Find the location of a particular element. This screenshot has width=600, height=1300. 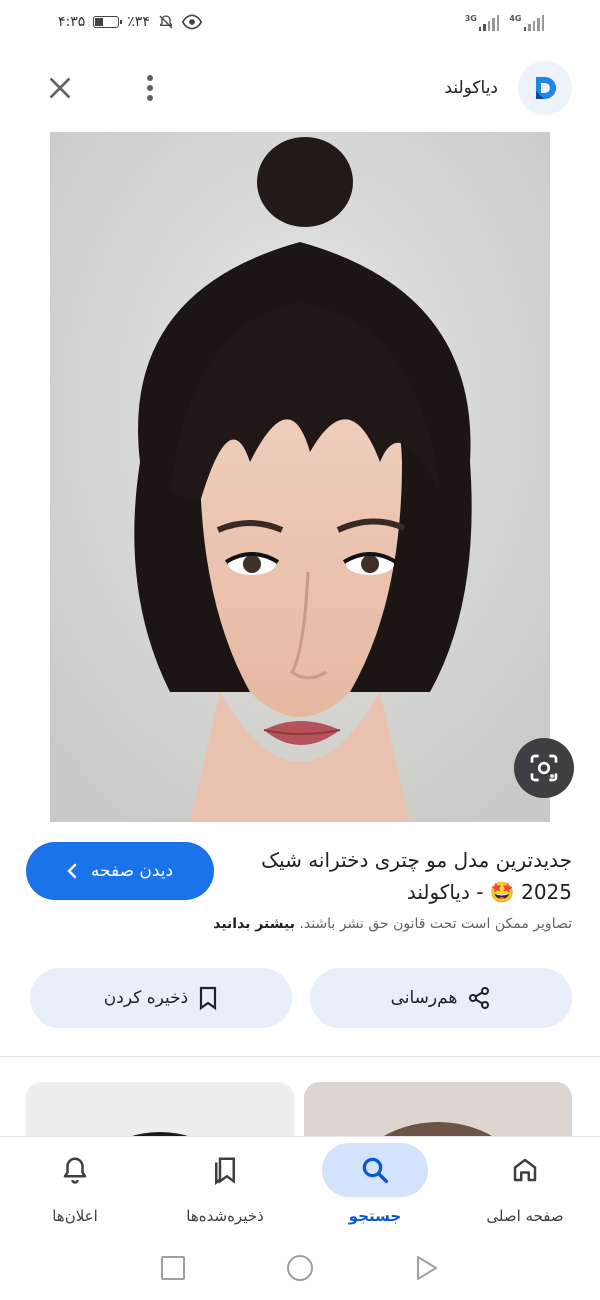

nav-notifications: اعلان‌ها is located at coordinates (75, 1184).